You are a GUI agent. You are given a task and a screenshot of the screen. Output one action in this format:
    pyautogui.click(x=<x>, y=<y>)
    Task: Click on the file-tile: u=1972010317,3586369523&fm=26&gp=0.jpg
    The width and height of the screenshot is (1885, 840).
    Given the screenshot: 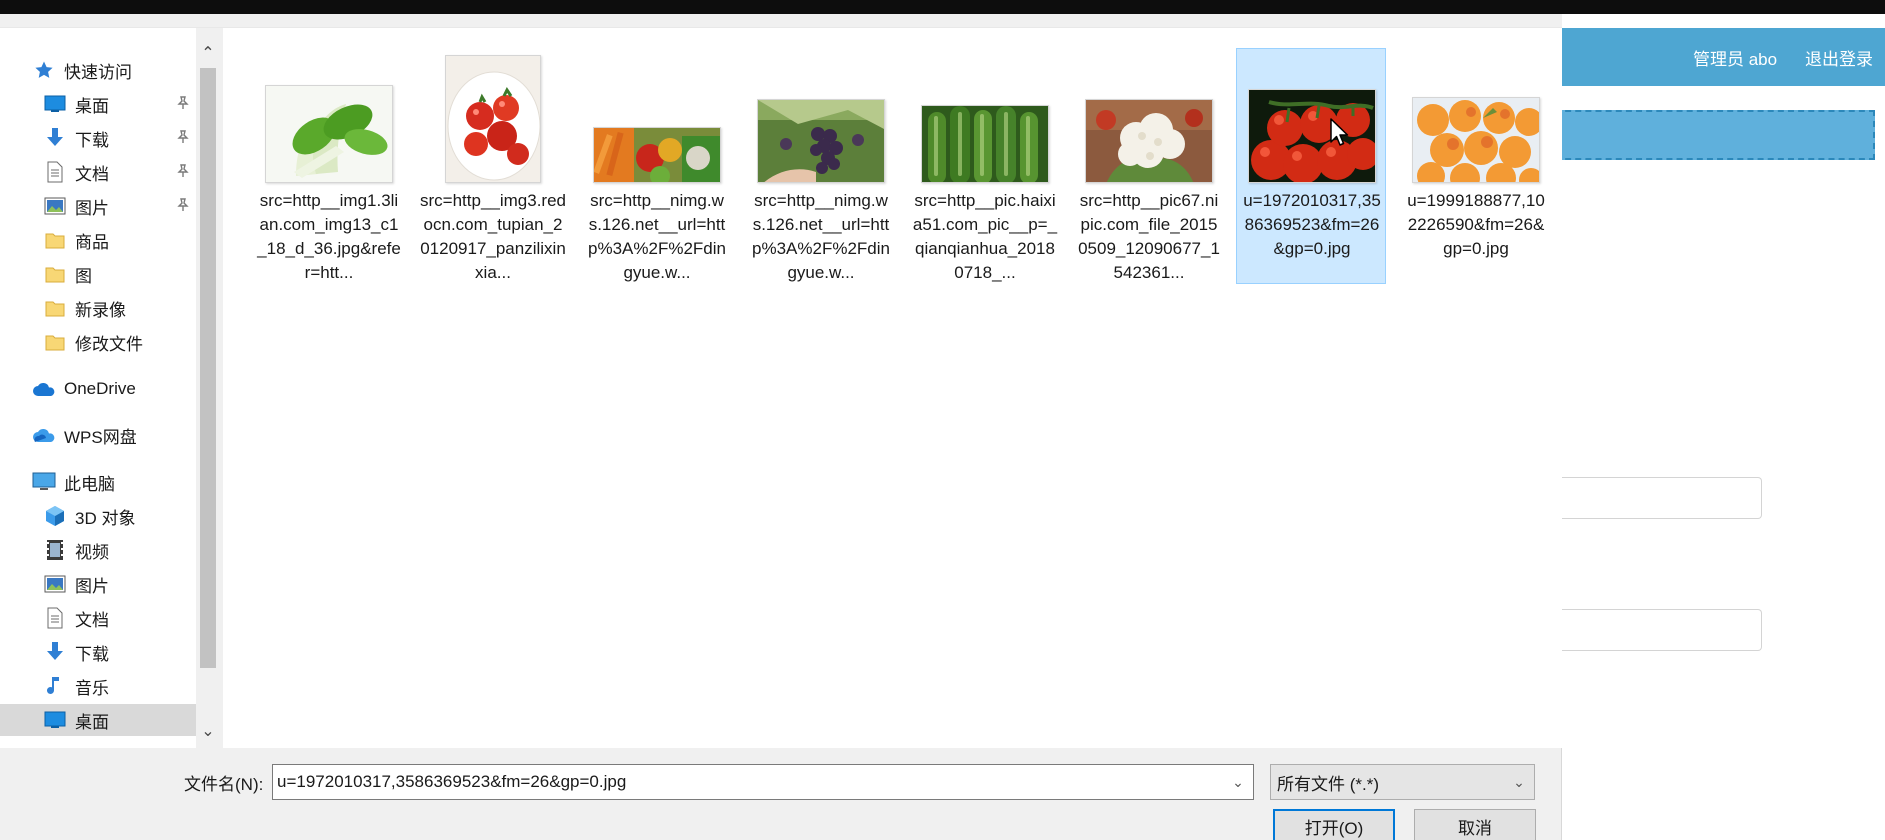 What is the action you would take?
    pyautogui.click(x=1311, y=166)
    